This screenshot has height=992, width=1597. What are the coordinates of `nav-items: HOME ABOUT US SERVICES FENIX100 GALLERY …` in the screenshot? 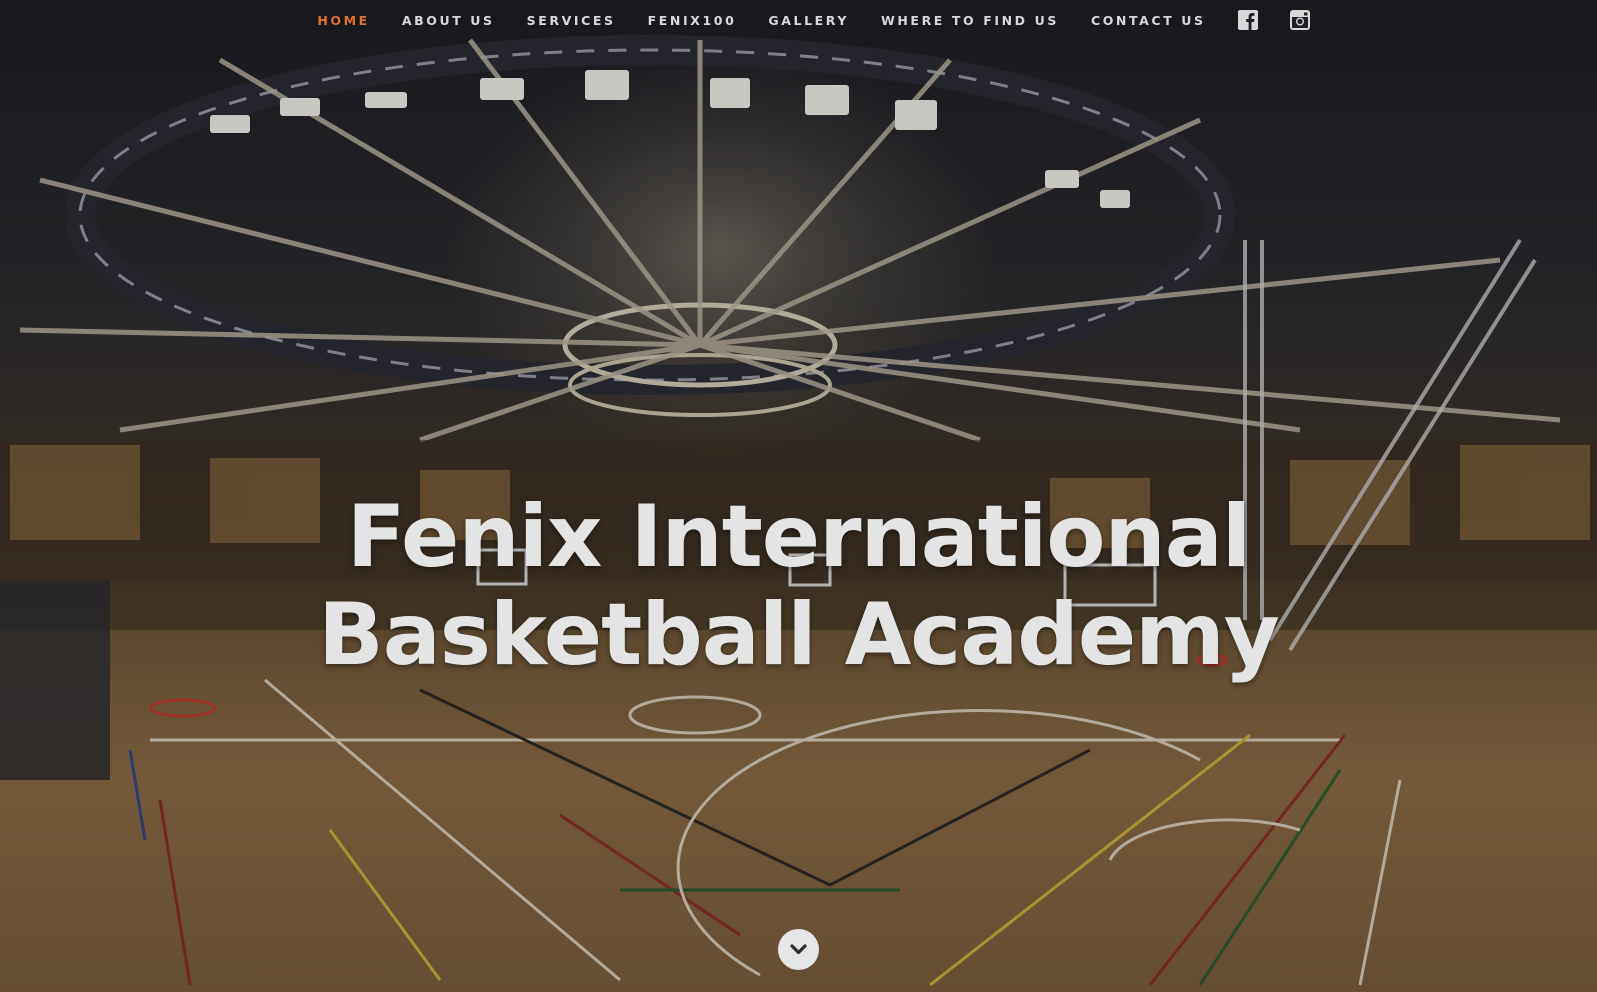 It's located at (813, 20).